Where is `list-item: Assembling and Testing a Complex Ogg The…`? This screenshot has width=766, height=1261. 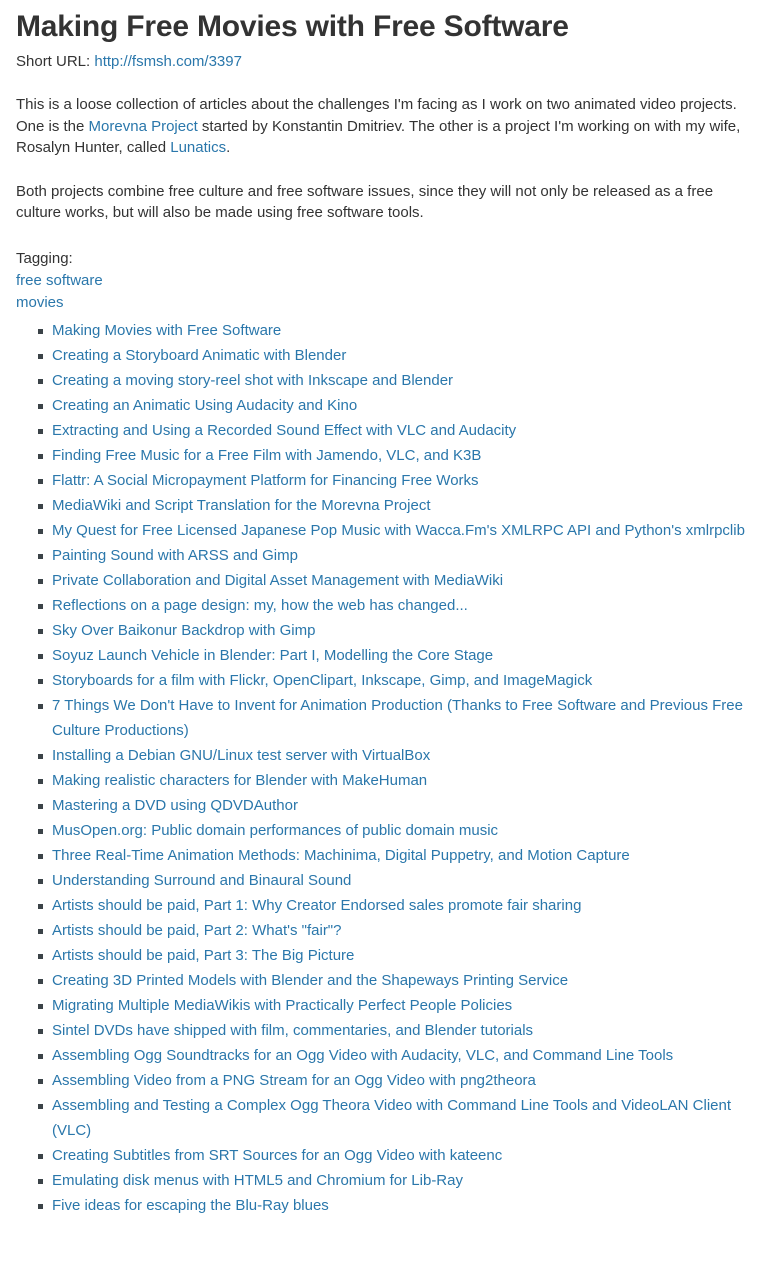
list-item: Assembling and Testing a Complex Ogg The… is located at coordinates (388, 1118).